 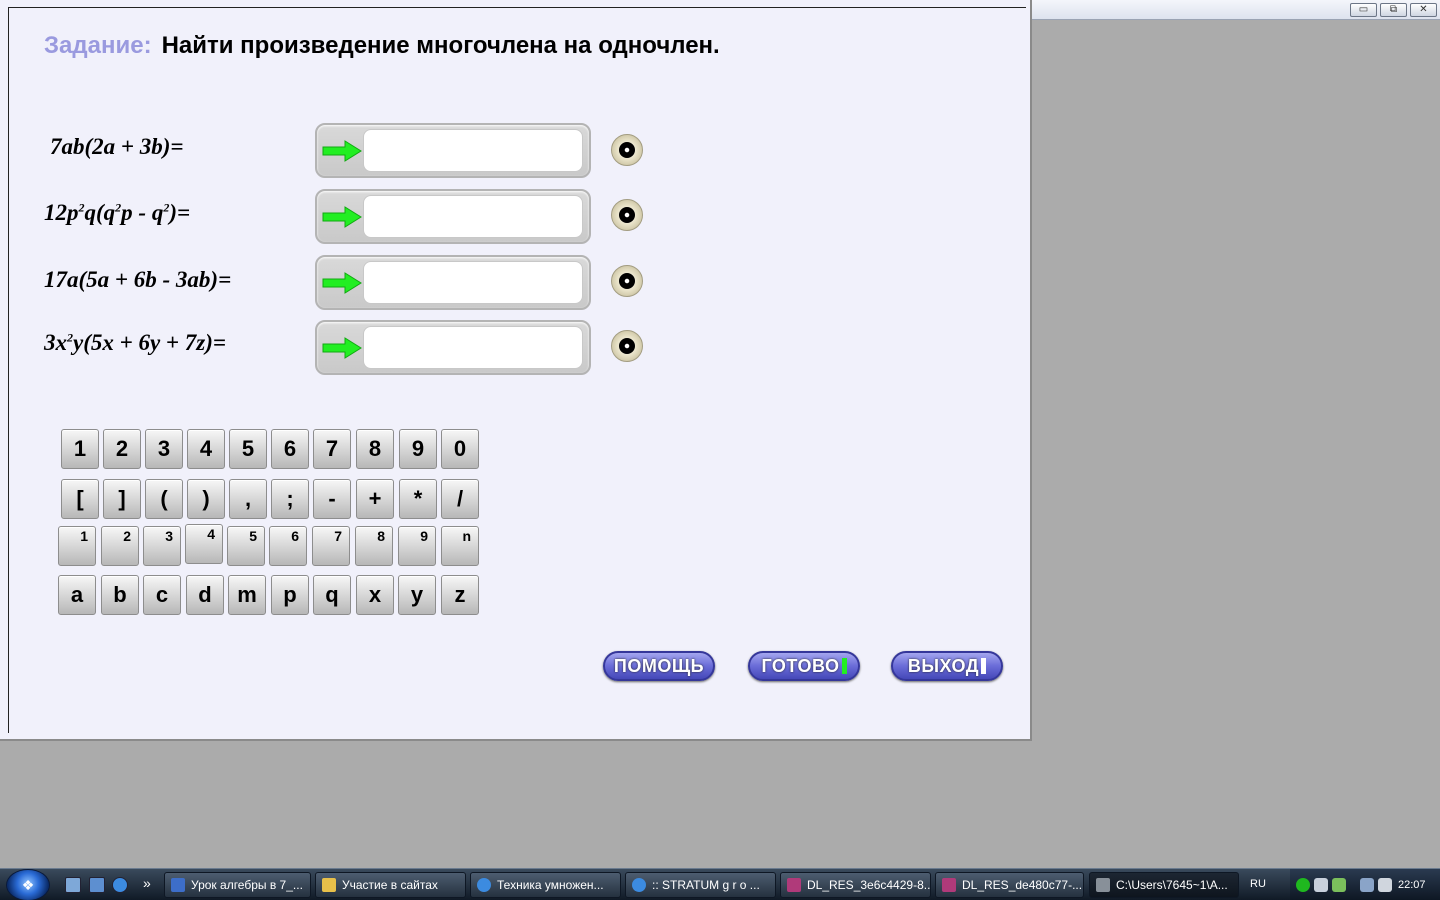 What do you see at coordinates (418, 449) in the screenshot?
I see `key-digit: 9` at bounding box center [418, 449].